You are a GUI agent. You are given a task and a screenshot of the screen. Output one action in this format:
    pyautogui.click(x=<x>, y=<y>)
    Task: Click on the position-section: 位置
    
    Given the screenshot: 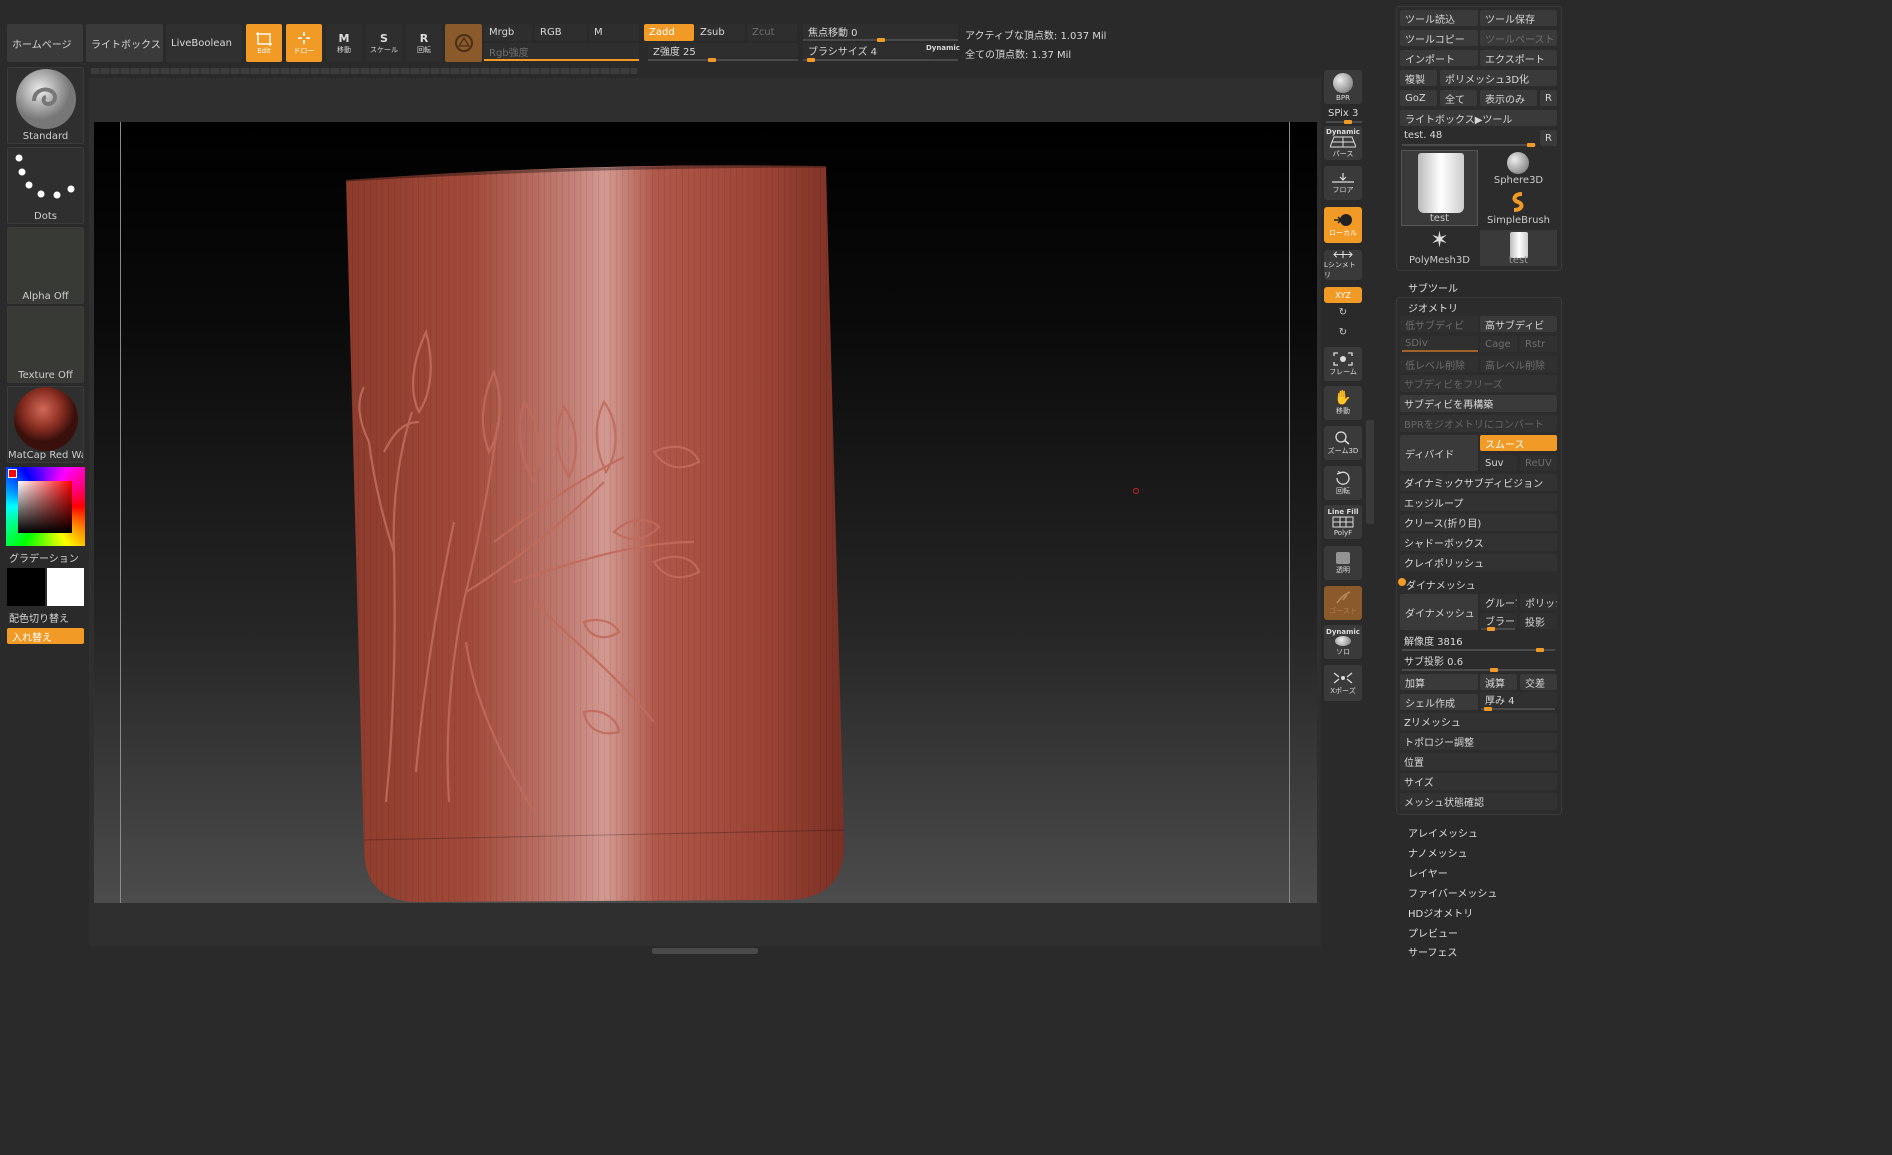 What is the action you would take?
    pyautogui.click(x=1478, y=761)
    